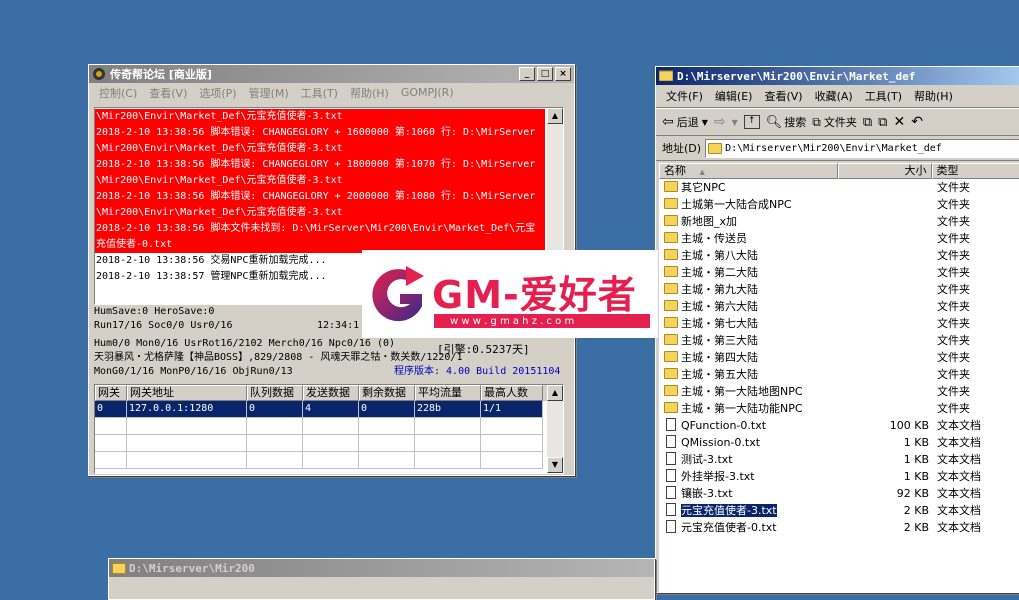 This screenshot has height=600, width=1019. What do you see at coordinates (555, 465) in the screenshot?
I see `grid-scroll-down-icon: ▼` at bounding box center [555, 465].